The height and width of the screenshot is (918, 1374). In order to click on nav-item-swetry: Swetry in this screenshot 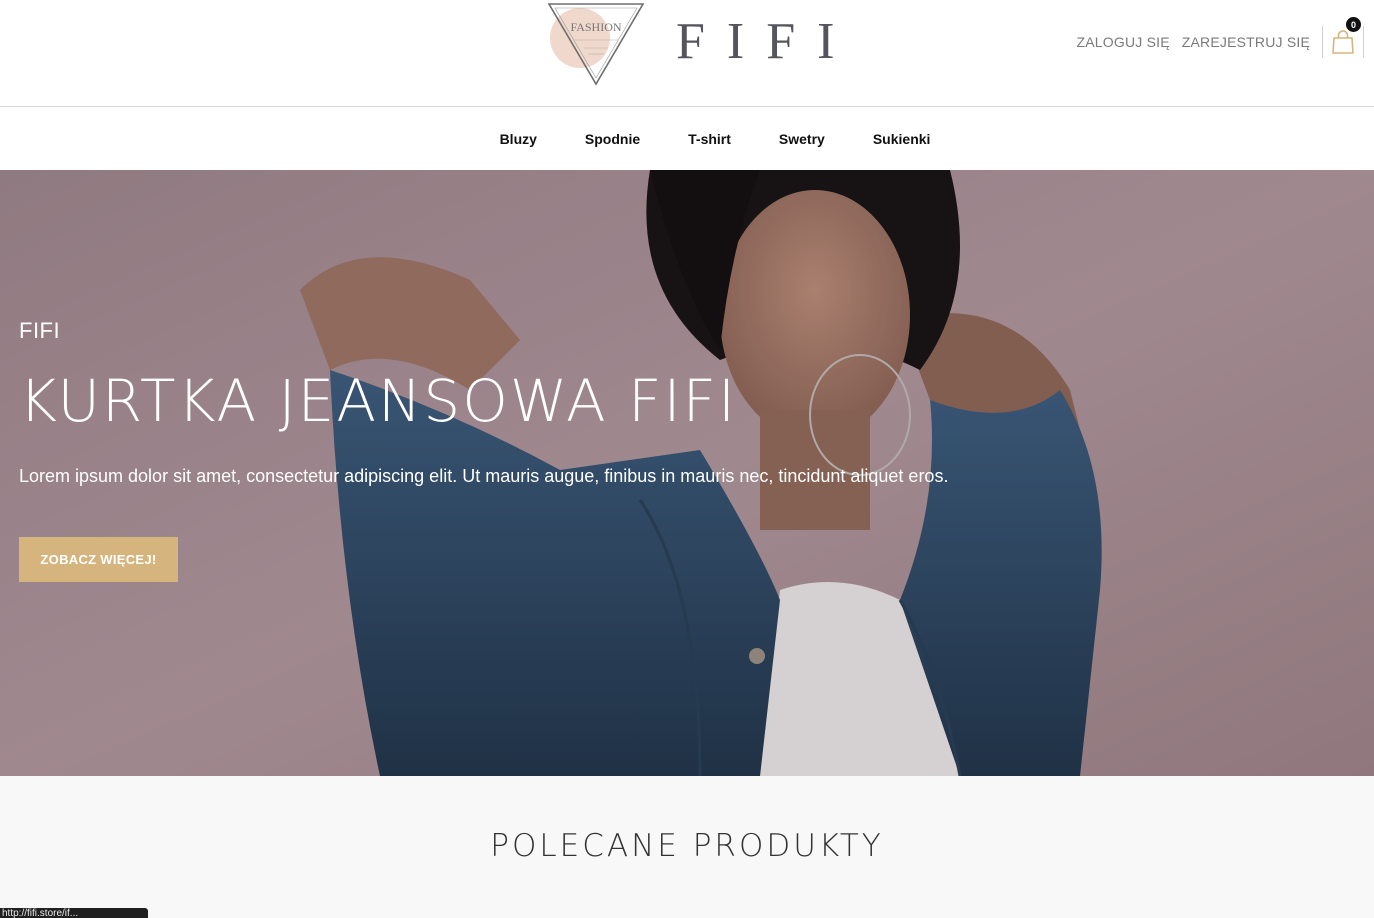, I will do `click(802, 139)`.